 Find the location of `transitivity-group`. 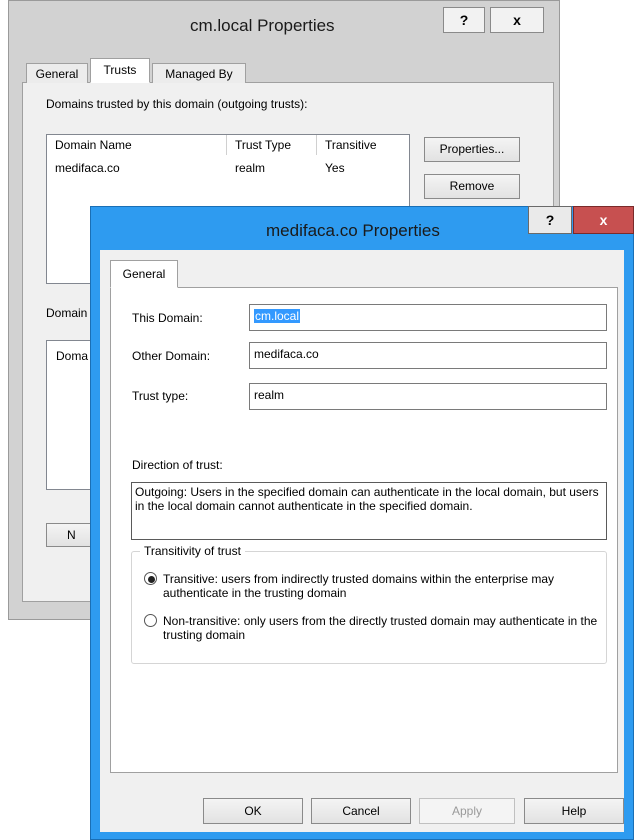

transitivity-group is located at coordinates (369, 607).